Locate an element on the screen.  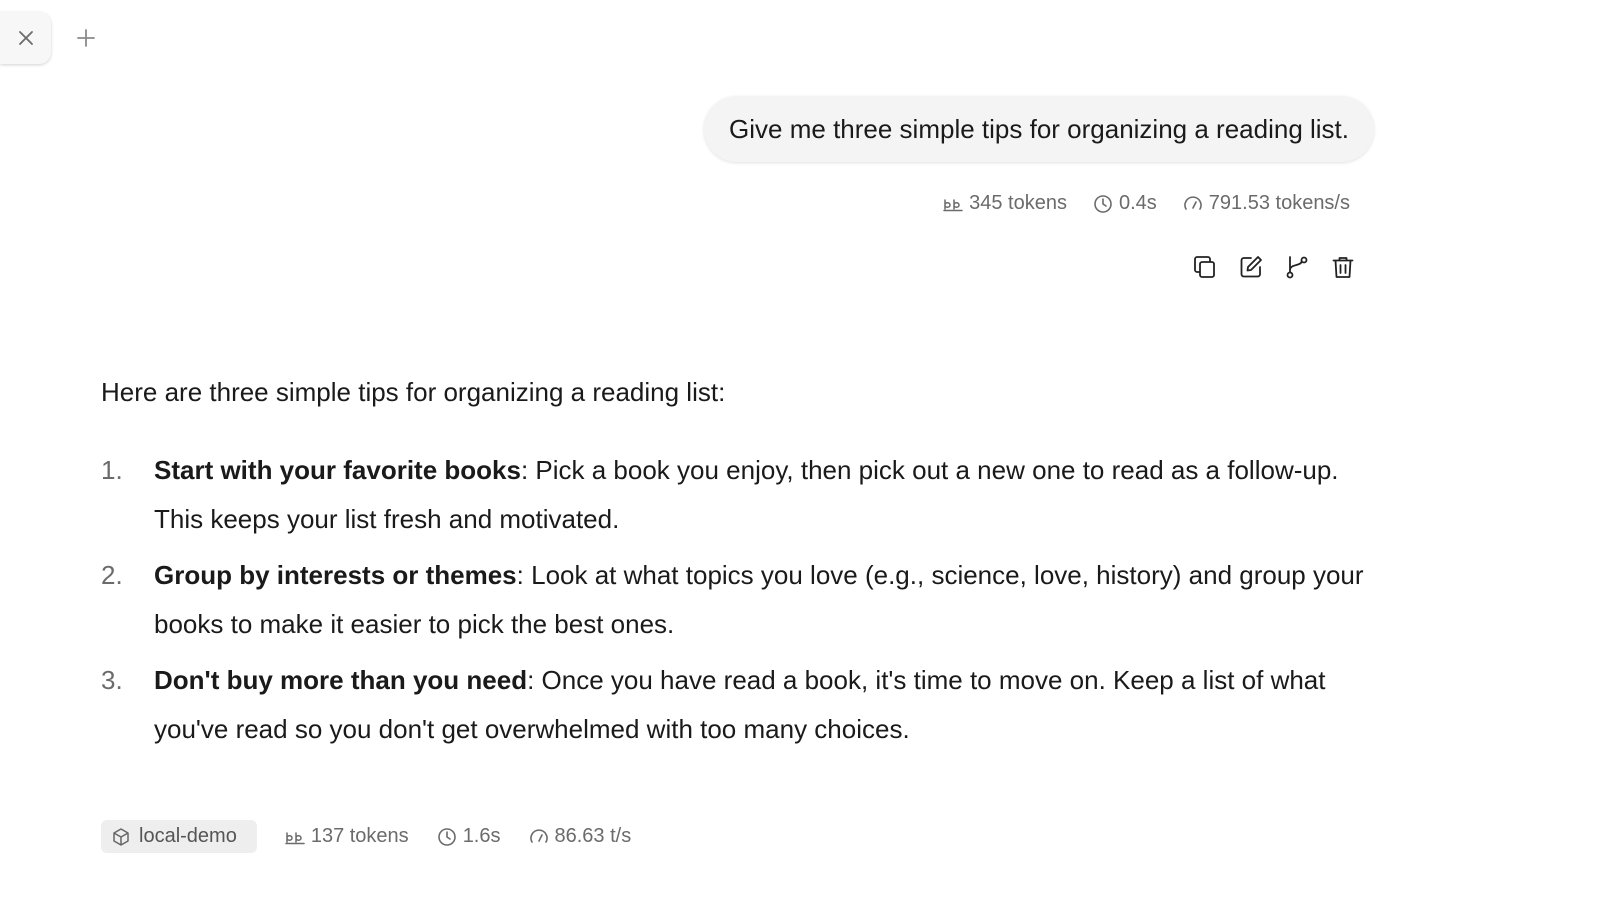
copy-button is located at coordinates (1205, 267).